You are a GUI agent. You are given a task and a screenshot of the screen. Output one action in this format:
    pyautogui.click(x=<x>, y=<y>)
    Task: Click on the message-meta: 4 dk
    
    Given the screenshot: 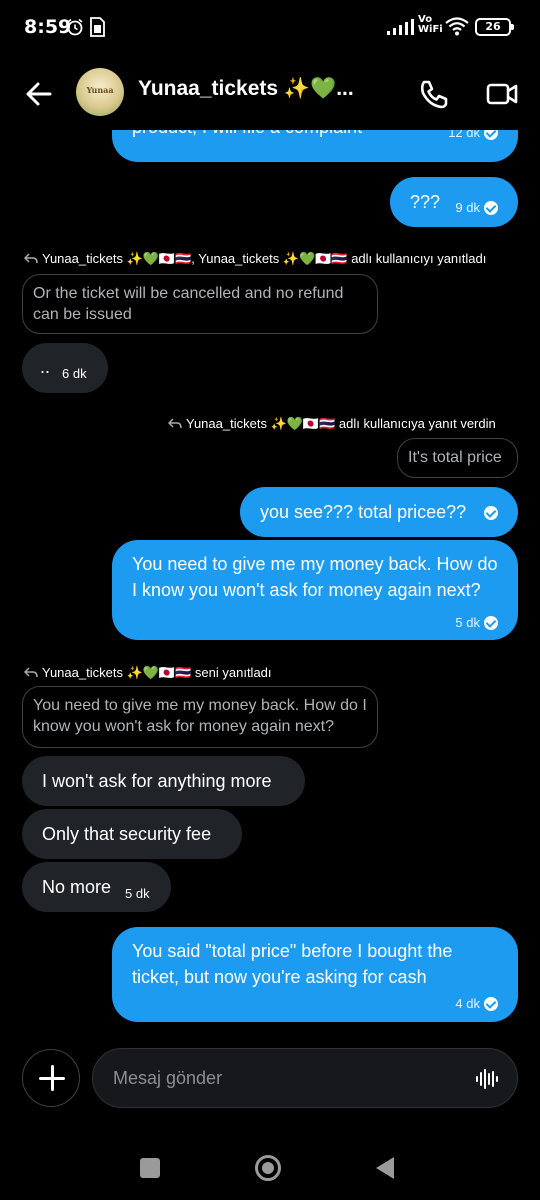 What is the action you would take?
    pyautogui.click(x=476, y=1004)
    